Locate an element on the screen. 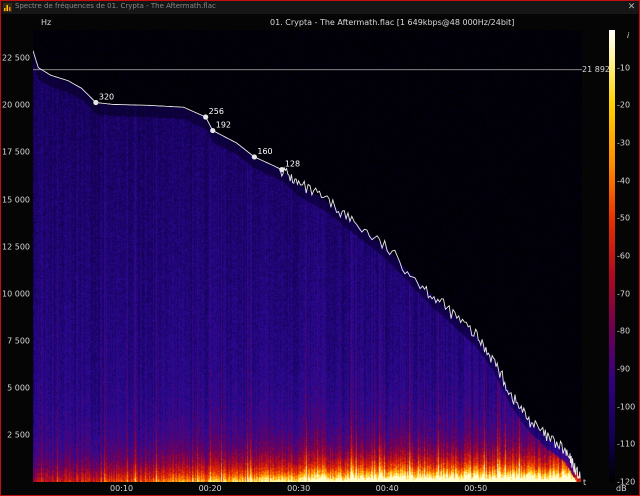 The image size is (640, 496). colorbar-tick-label: -90 is located at coordinates (624, 369).